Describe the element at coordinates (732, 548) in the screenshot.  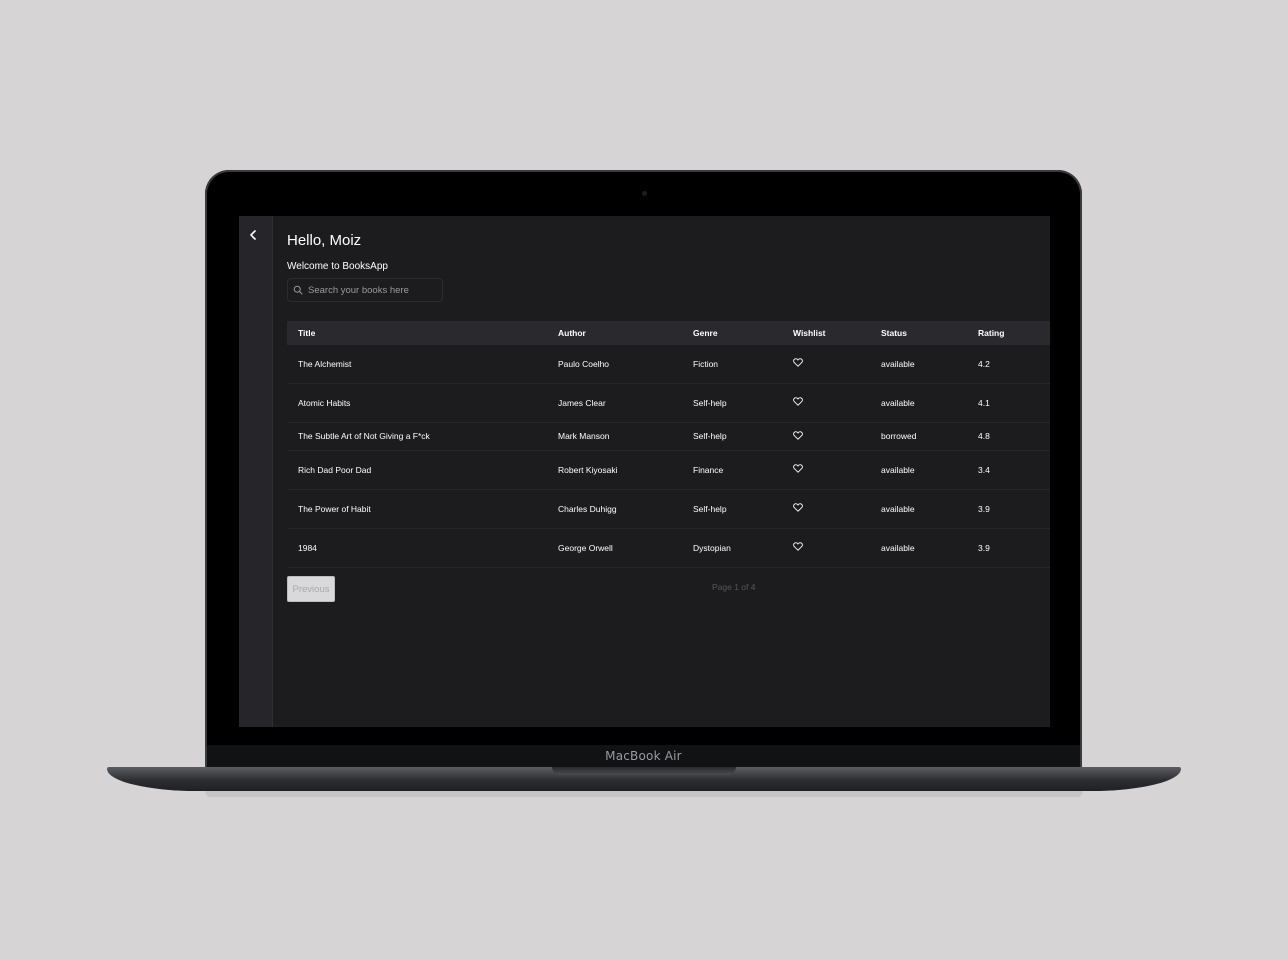
I see `book-genre: Dystopian` at that location.